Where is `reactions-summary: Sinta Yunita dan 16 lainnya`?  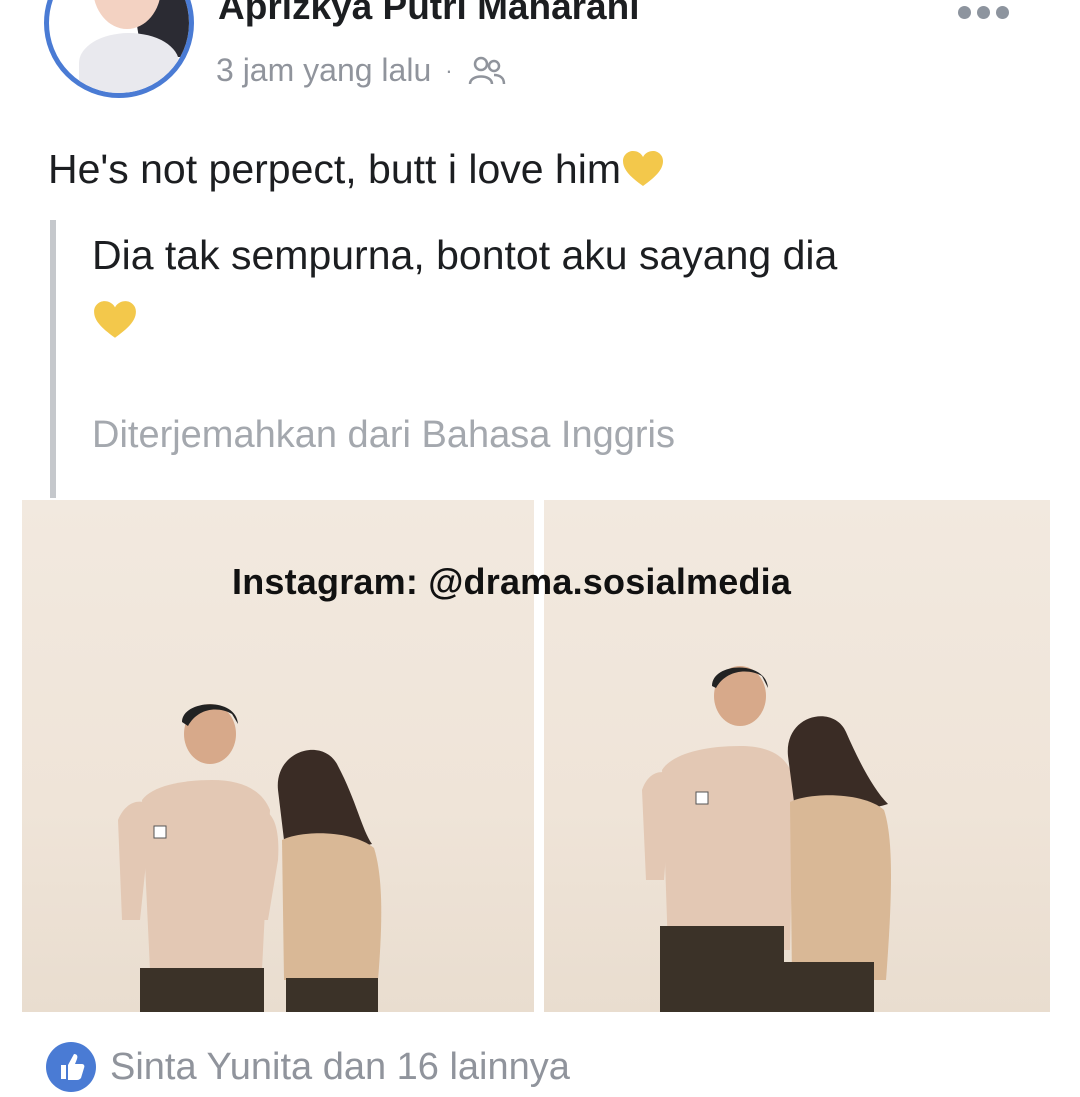
reactions-summary: Sinta Yunita dan 16 lainnya is located at coordinates (308, 1067).